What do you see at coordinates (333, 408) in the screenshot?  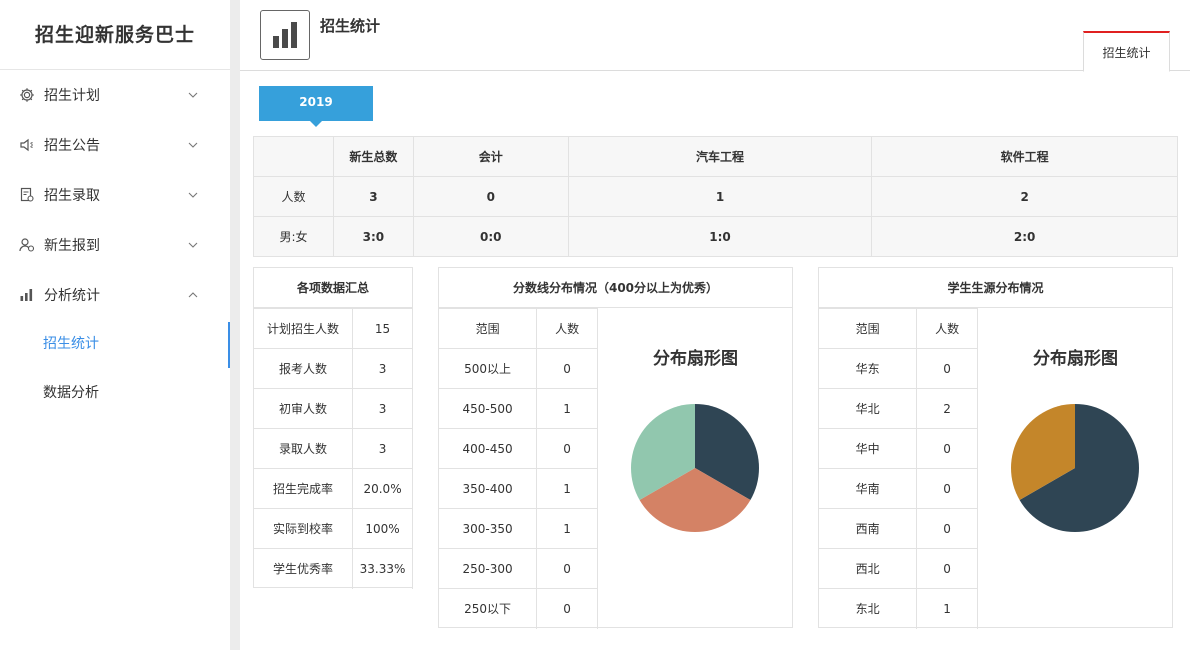 I see `table-row: 初审人数 3` at bounding box center [333, 408].